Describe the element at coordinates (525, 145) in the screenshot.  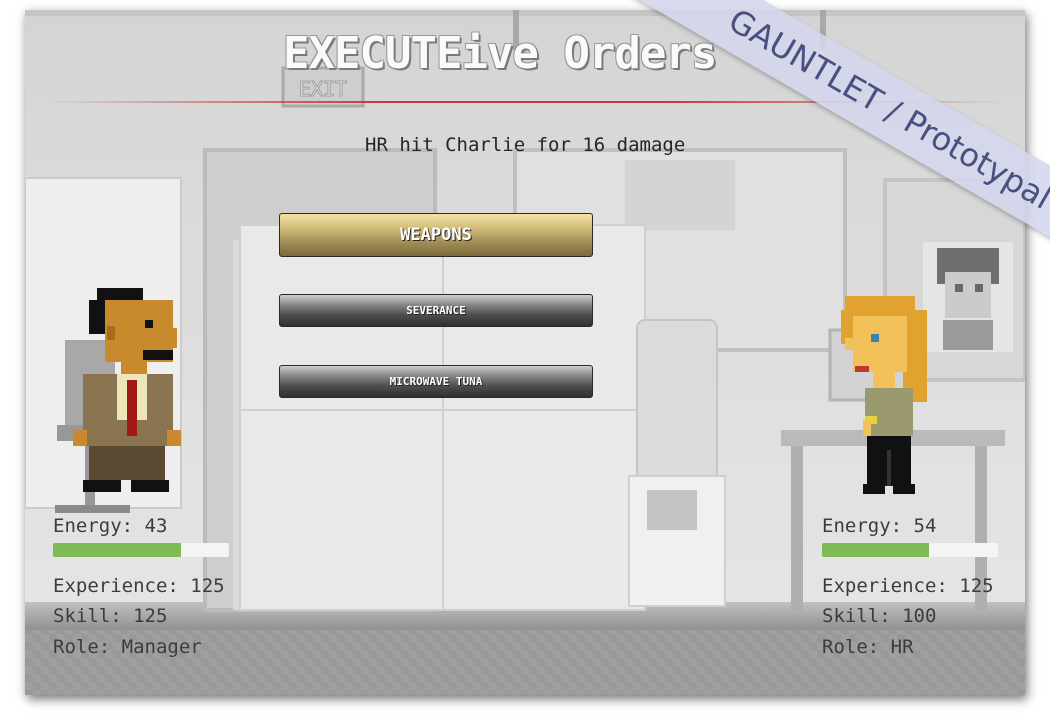
I see `battle-status-message: HR hit Charlie for 16 damage` at that location.